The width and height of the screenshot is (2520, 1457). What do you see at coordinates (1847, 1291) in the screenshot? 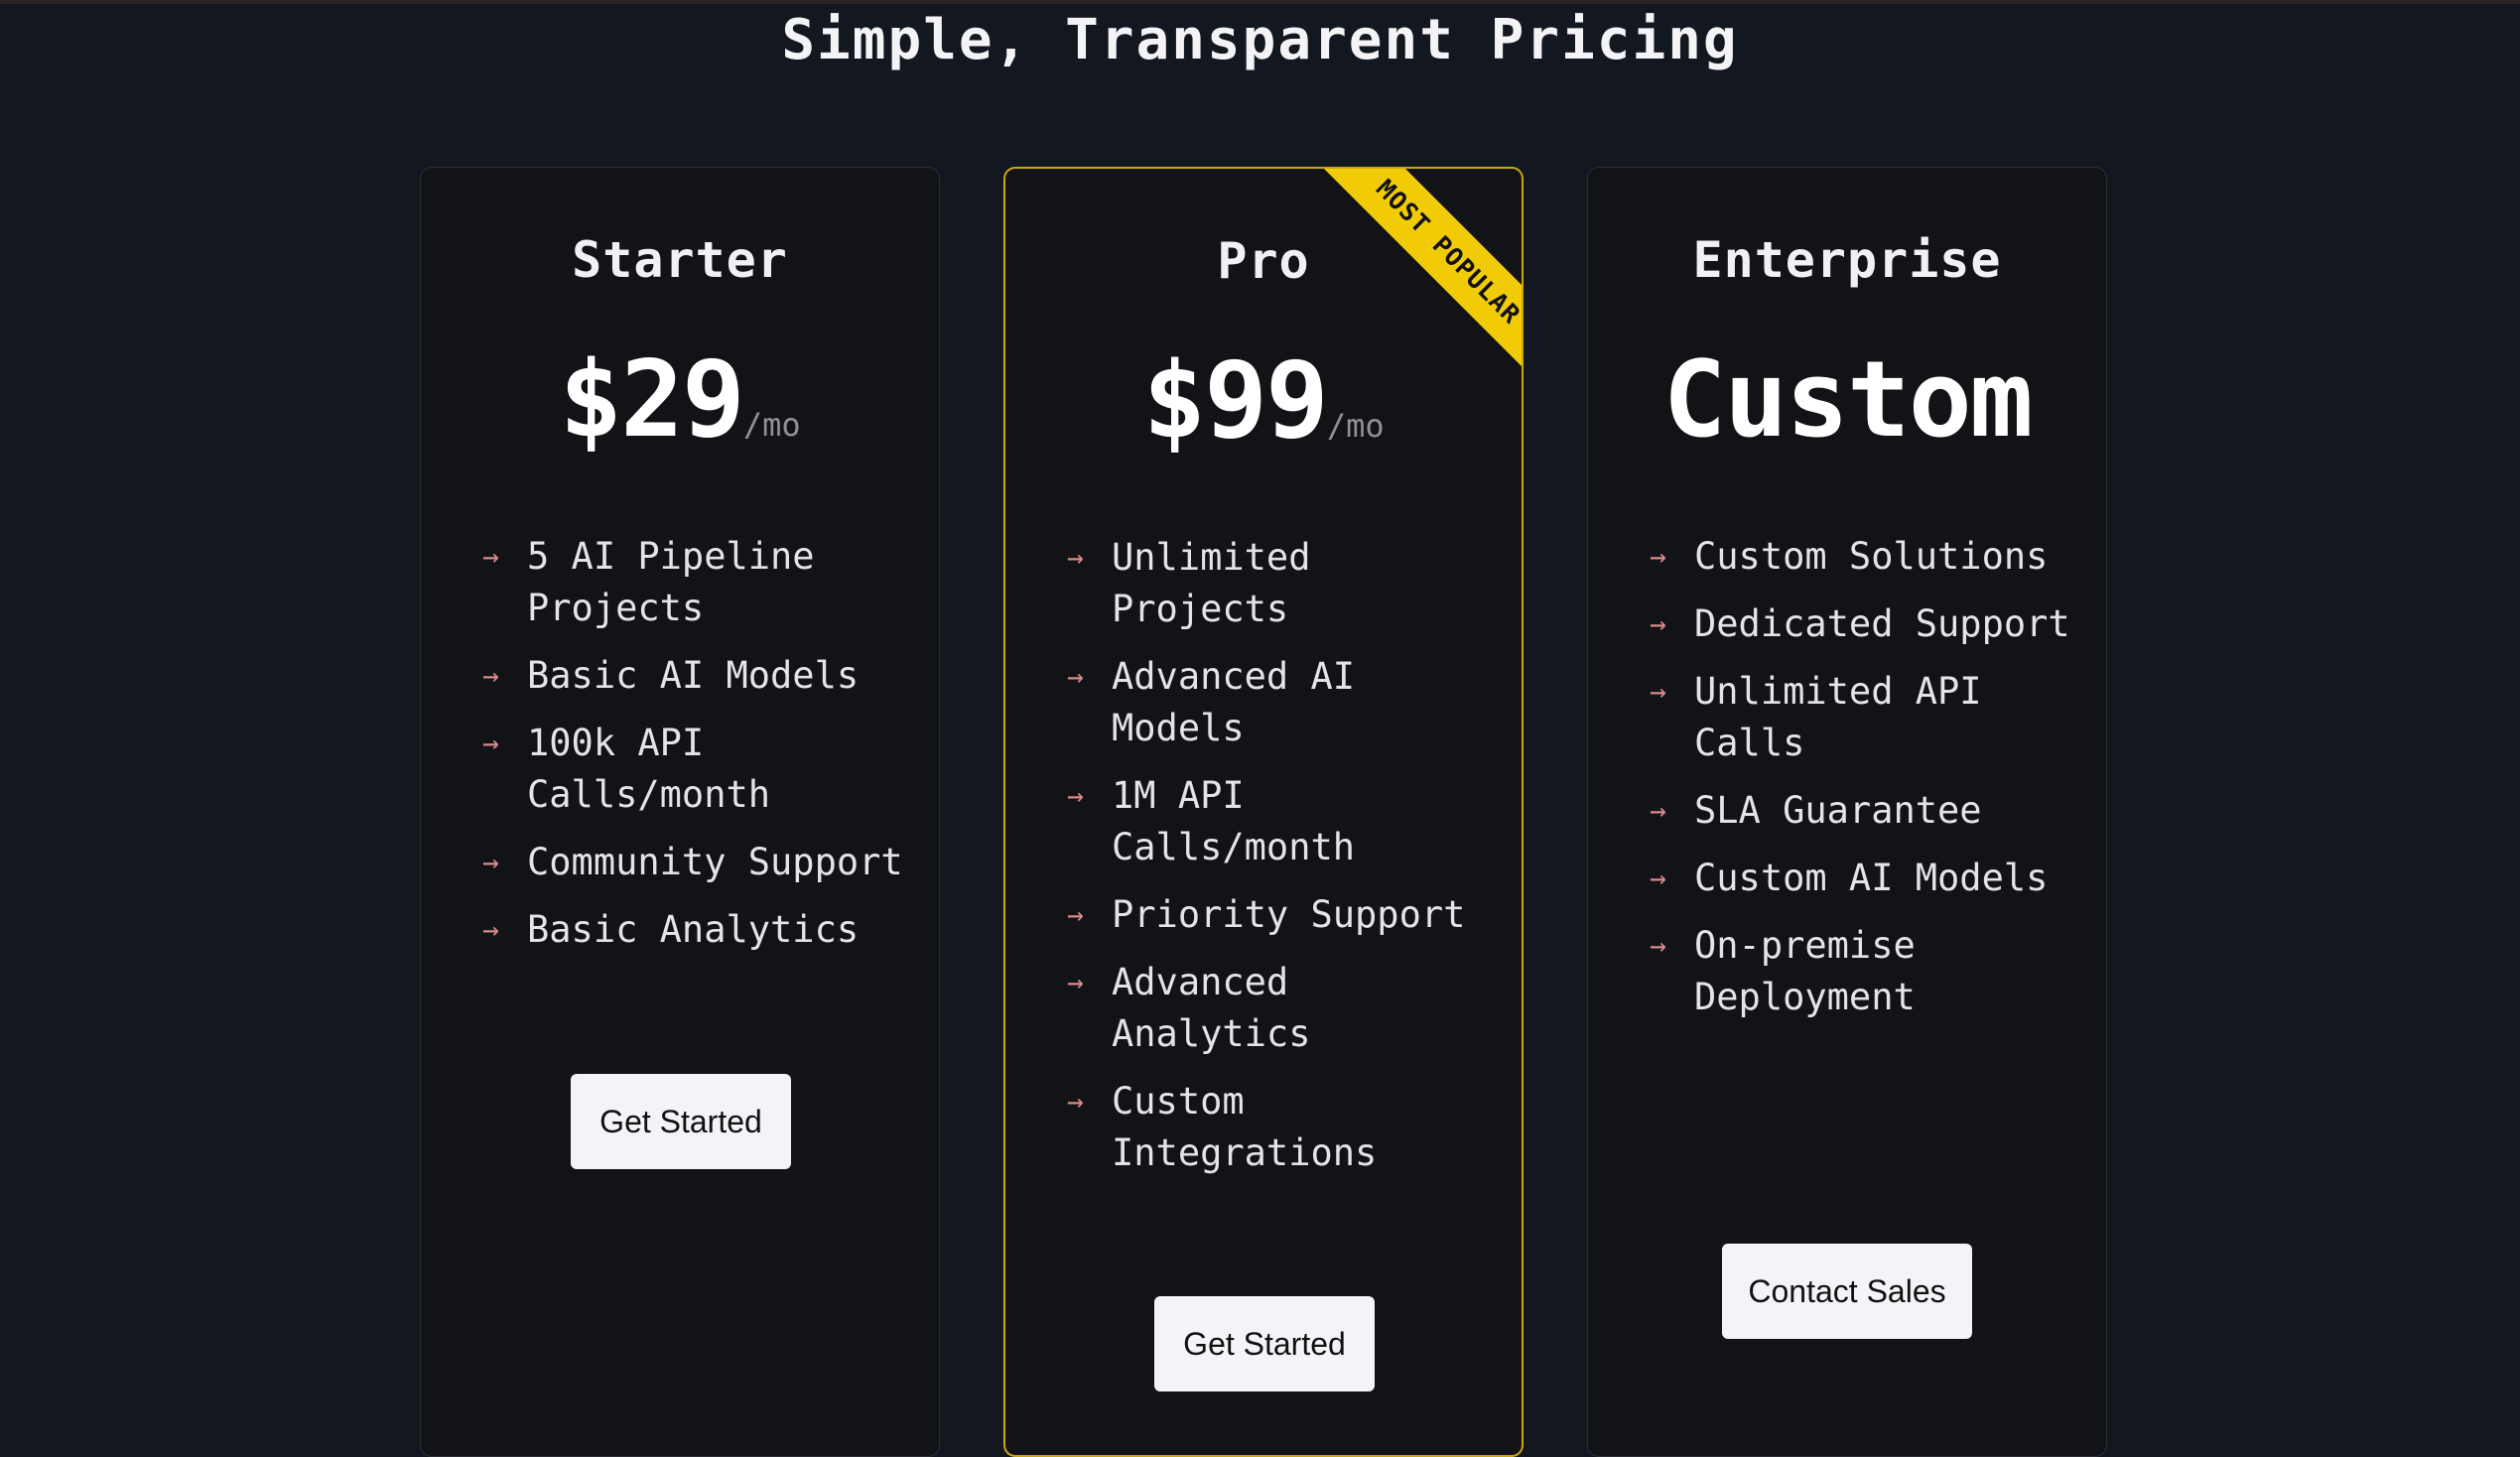
I see `contact-sales-button: Contact Sales` at bounding box center [1847, 1291].